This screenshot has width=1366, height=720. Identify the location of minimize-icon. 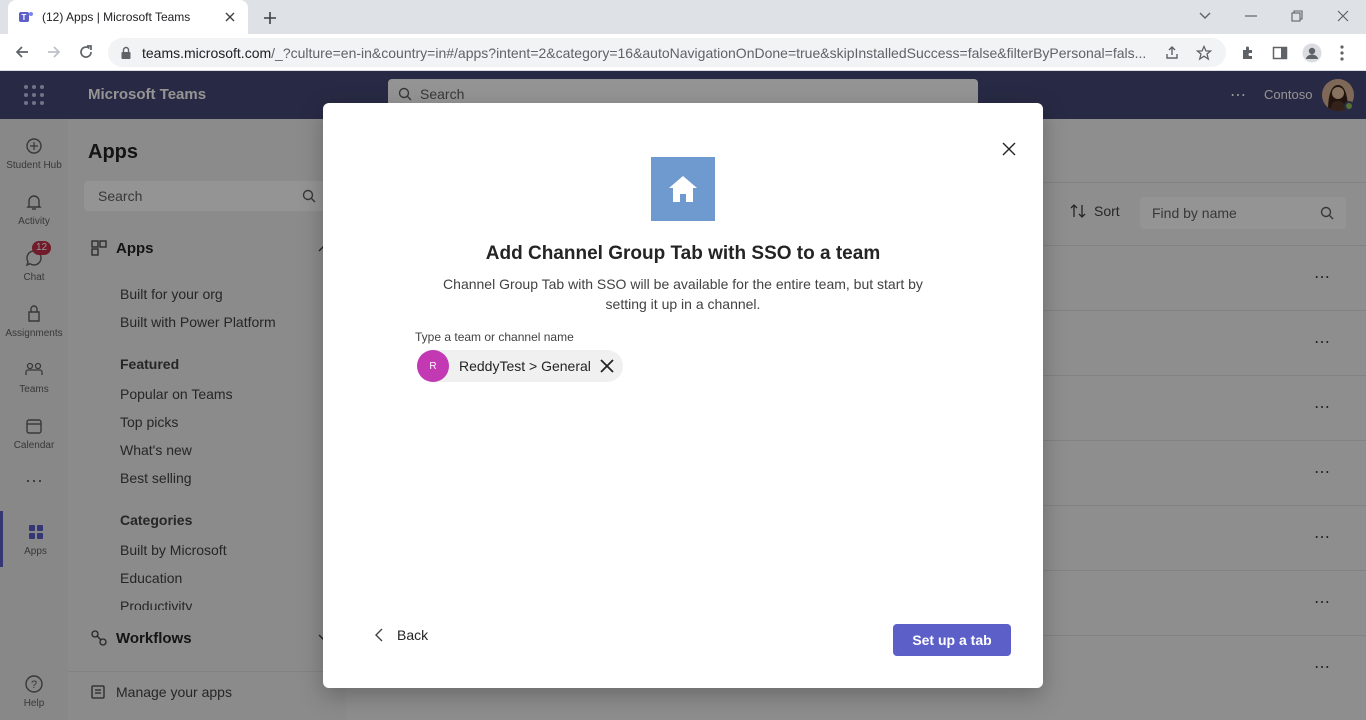
(1251, 16).